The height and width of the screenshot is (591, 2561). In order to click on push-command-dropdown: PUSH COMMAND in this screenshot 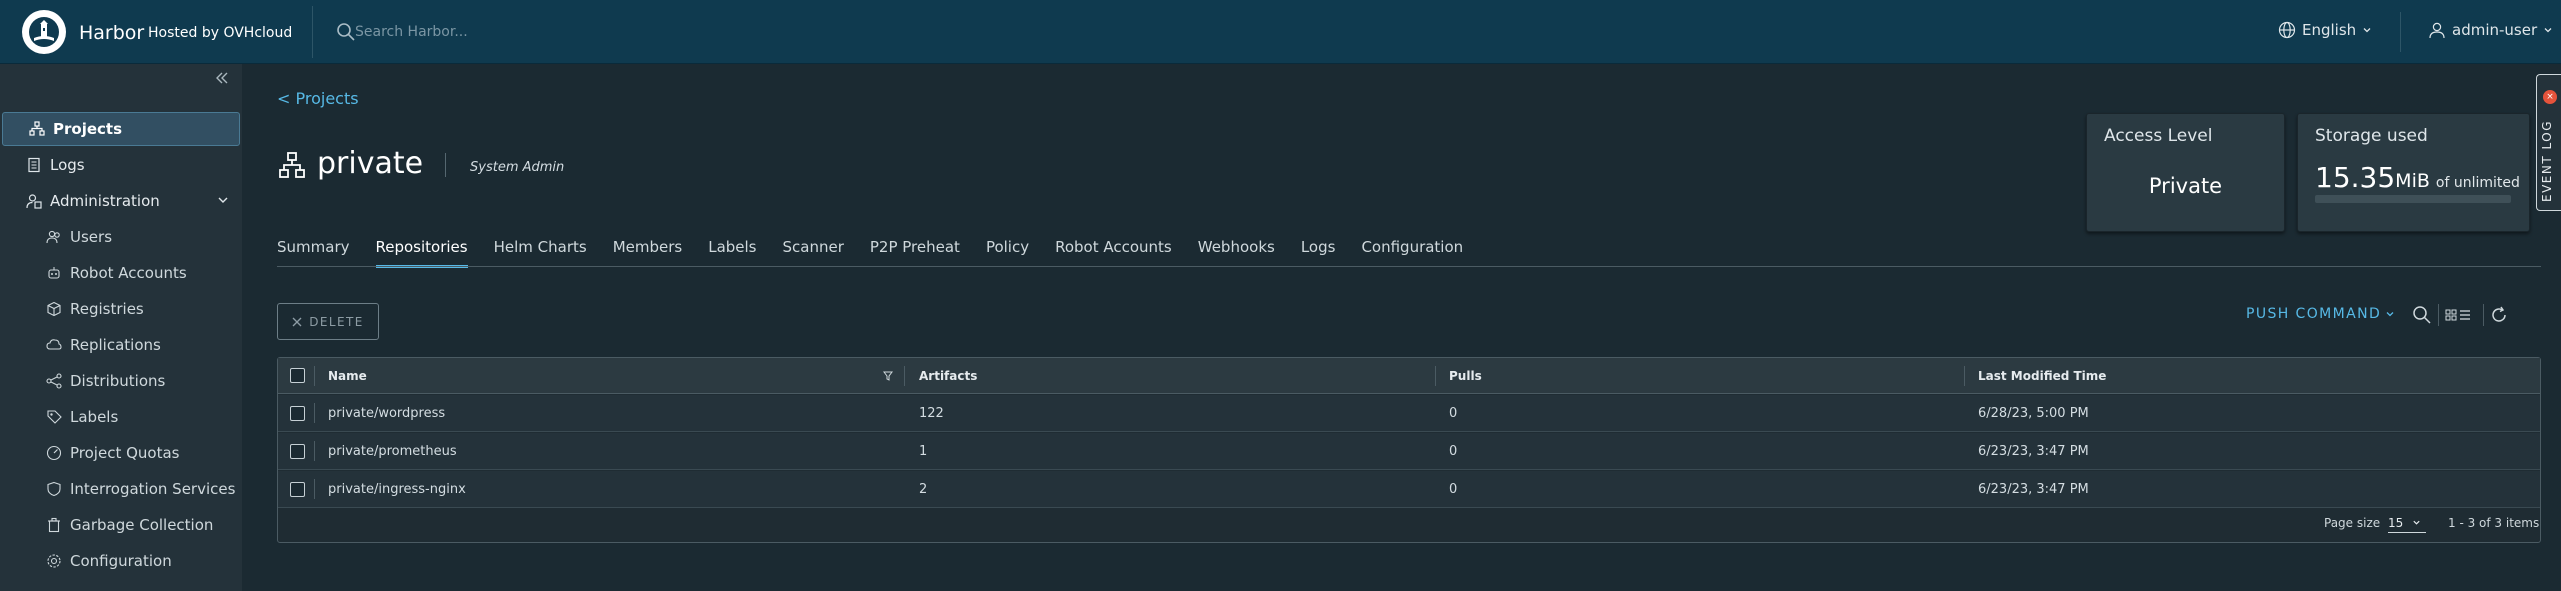, I will do `click(2320, 314)`.